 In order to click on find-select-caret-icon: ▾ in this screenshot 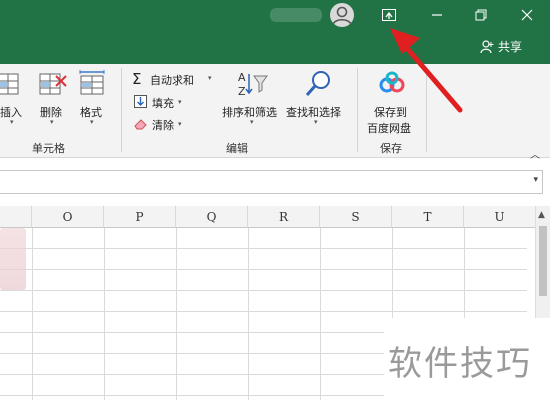, I will do `click(316, 122)`.